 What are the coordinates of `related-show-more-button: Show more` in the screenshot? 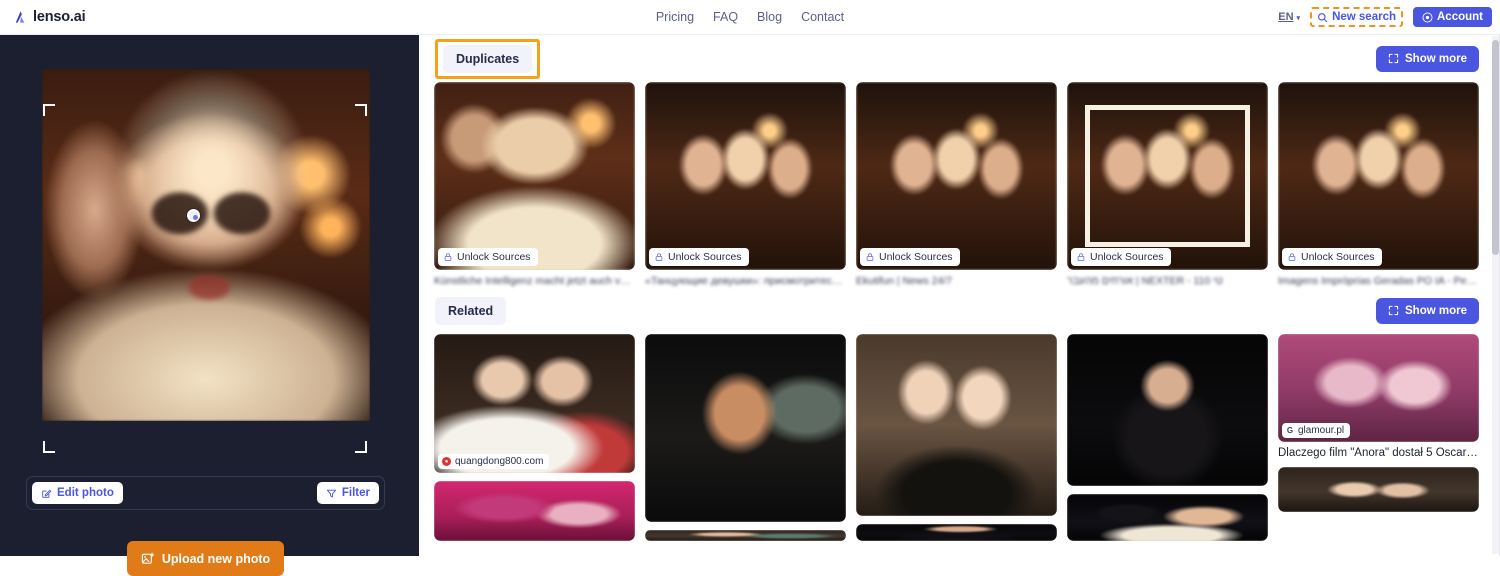 It's located at (1427, 310).